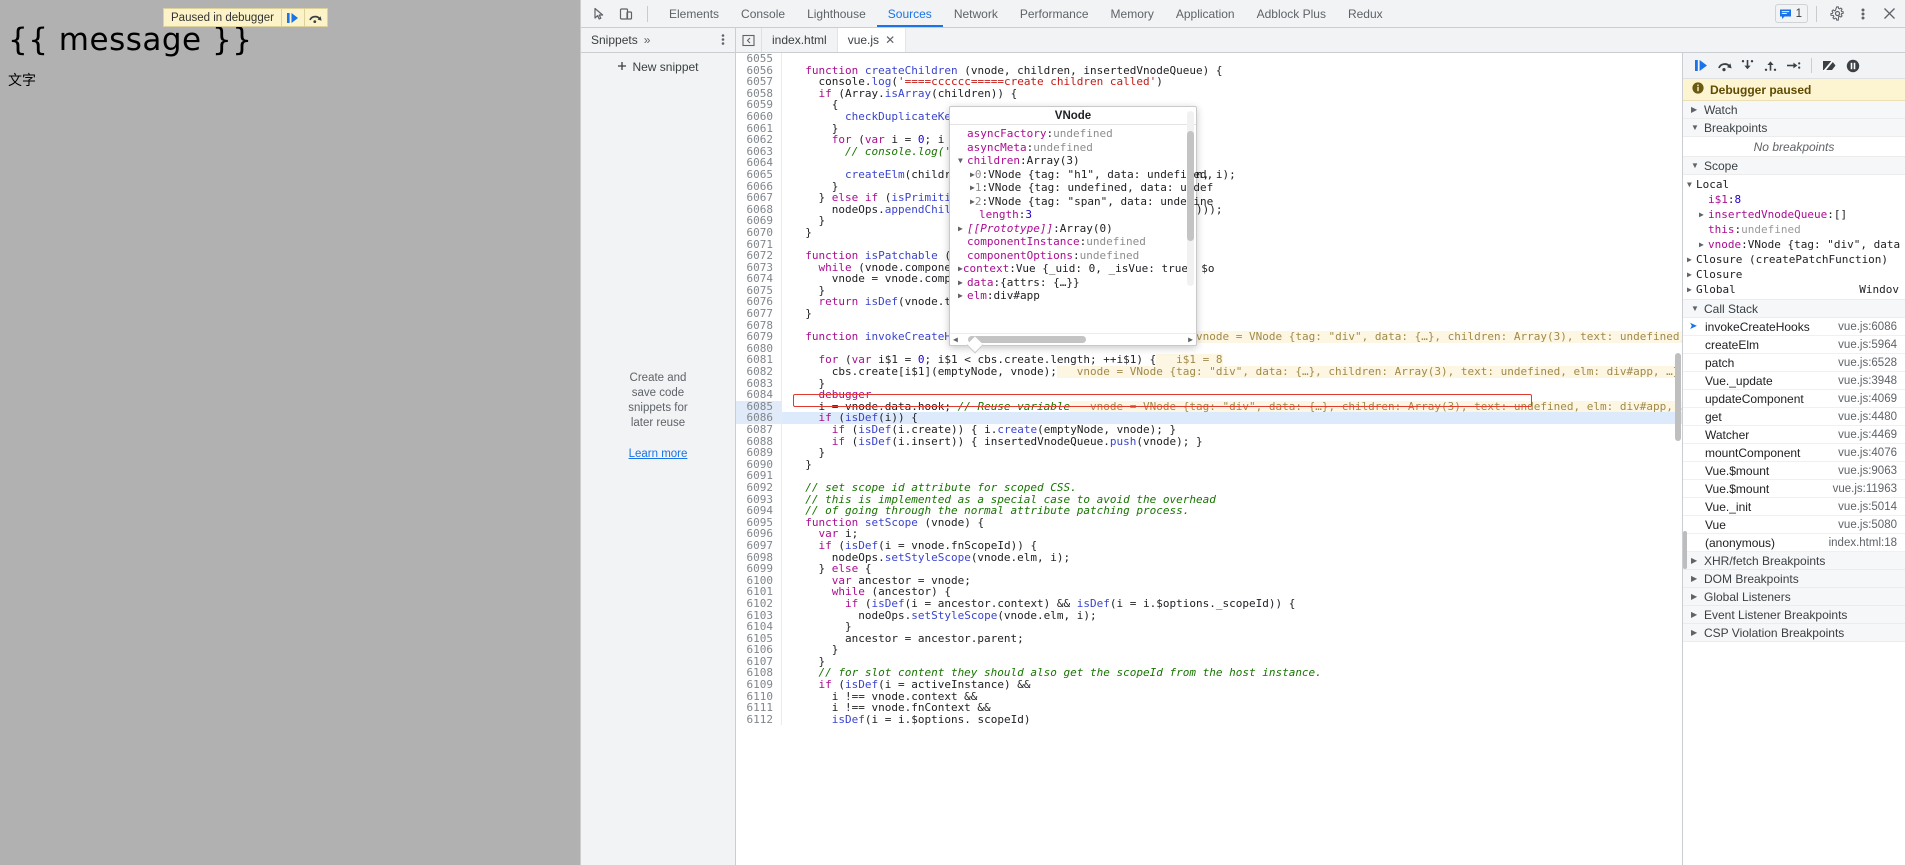 This screenshot has width=1905, height=865. What do you see at coordinates (1027, 339) in the screenshot?
I see `popover-horizontal-scrollbar-thumb` at bounding box center [1027, 339].